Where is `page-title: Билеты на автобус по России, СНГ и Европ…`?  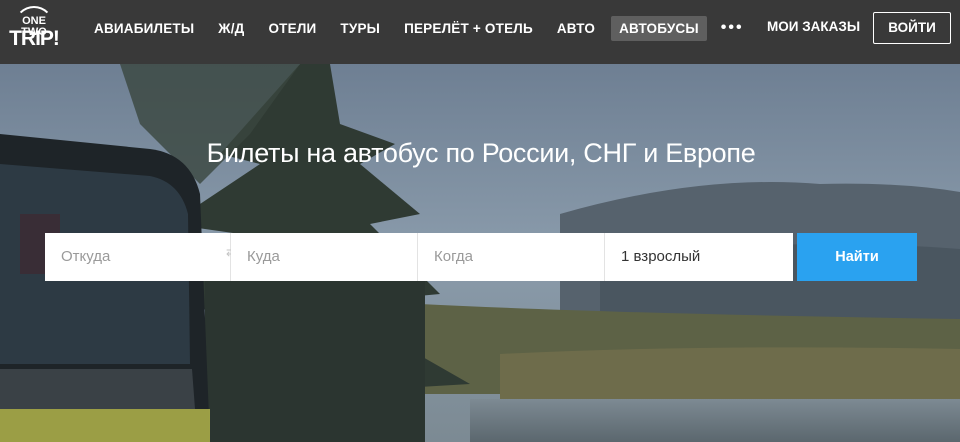 page-title: Билеты на автобус по России, СНГ и Европ… is located at coordinates (481, 153).